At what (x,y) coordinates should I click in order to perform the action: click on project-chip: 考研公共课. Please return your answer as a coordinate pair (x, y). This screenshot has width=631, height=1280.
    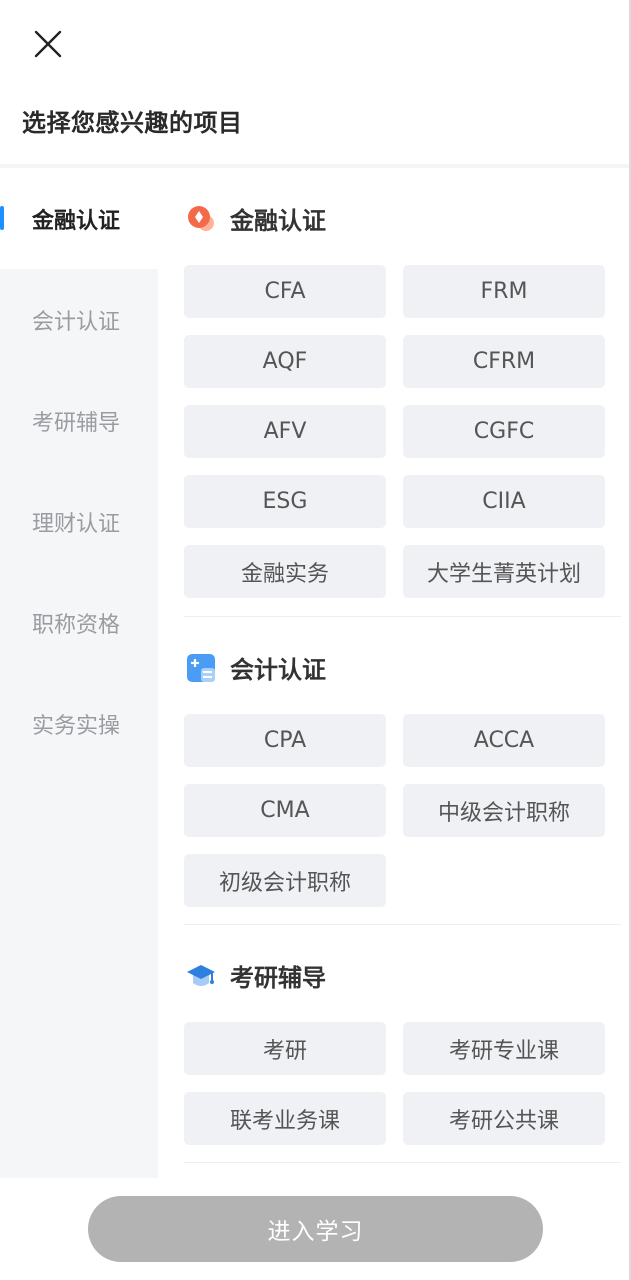
    Looking at the image, I should click on (504, 1118).